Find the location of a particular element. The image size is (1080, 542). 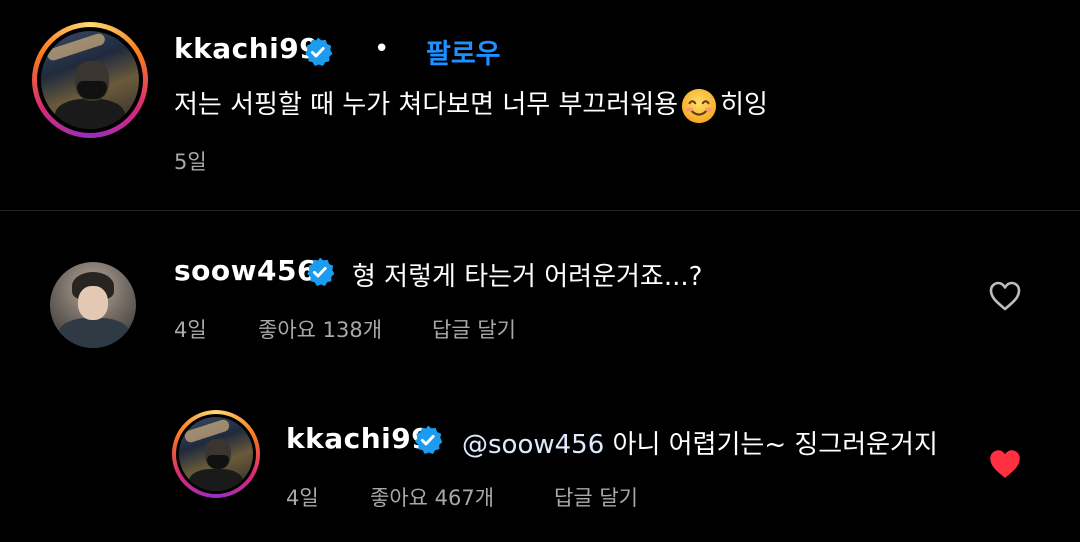

caption-text-main: 저는 서핑할 때 누가 쳐다보면 너무 부끄러워용 is located at coordinates (426, 105).